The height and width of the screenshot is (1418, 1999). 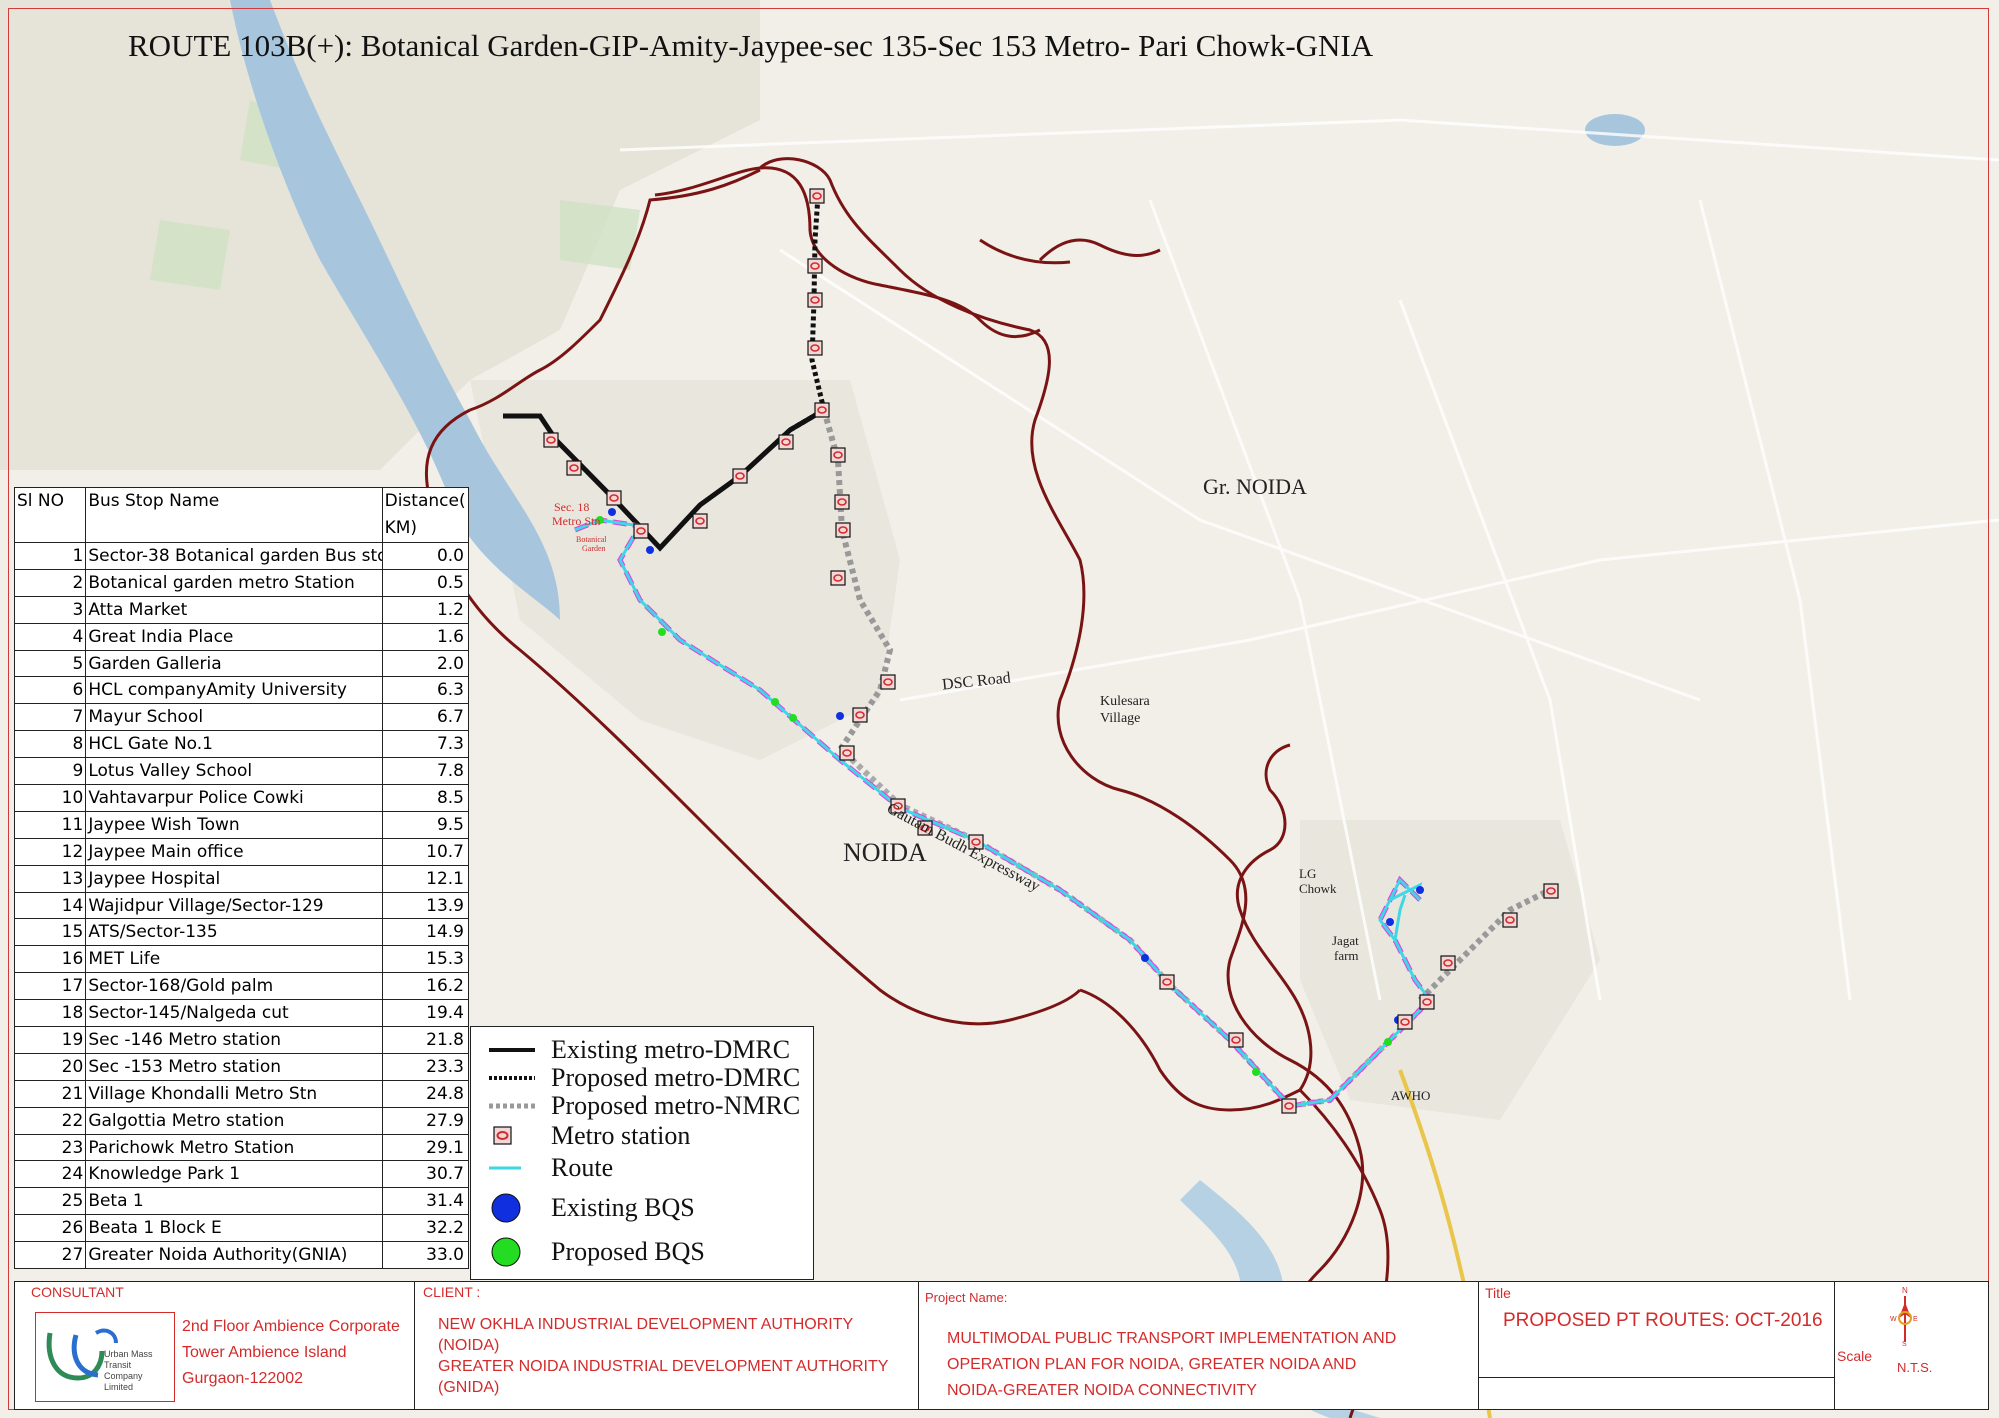 What do you see at coordinates (50, 986) in the screenshot?
I see `stop-number: 17` at bounding box center [50, 986].